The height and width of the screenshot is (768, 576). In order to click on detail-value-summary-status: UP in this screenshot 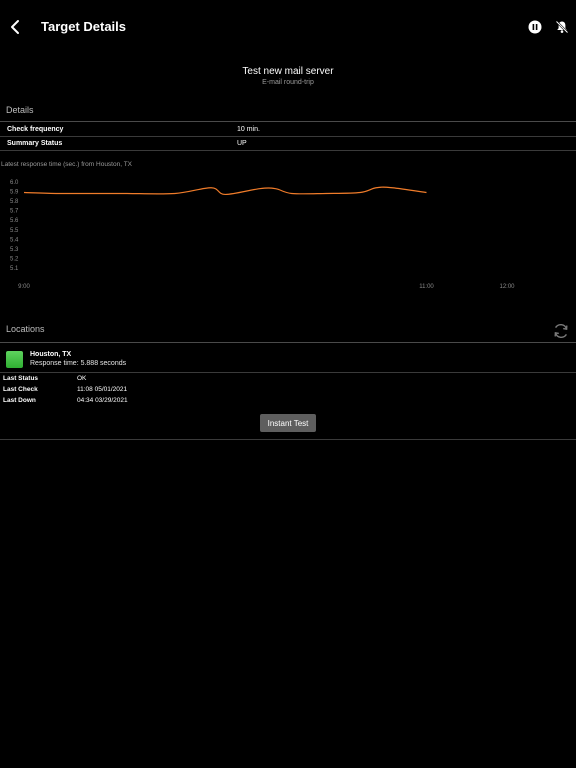, I will do `click(242, 143)`.